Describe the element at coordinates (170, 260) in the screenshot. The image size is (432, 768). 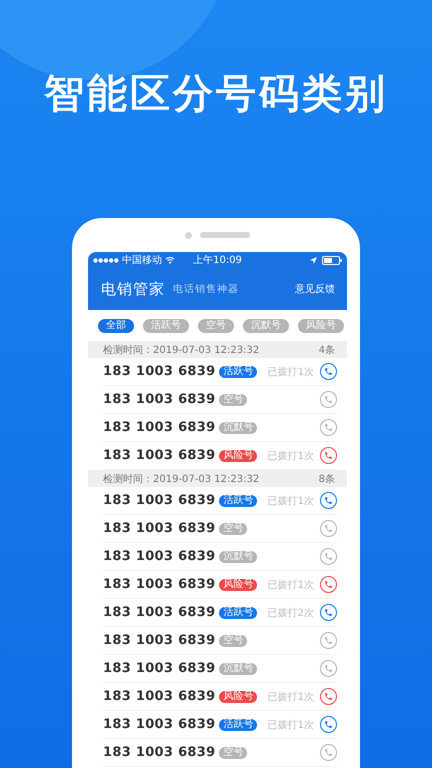
I see `wifi-icon` at that location.